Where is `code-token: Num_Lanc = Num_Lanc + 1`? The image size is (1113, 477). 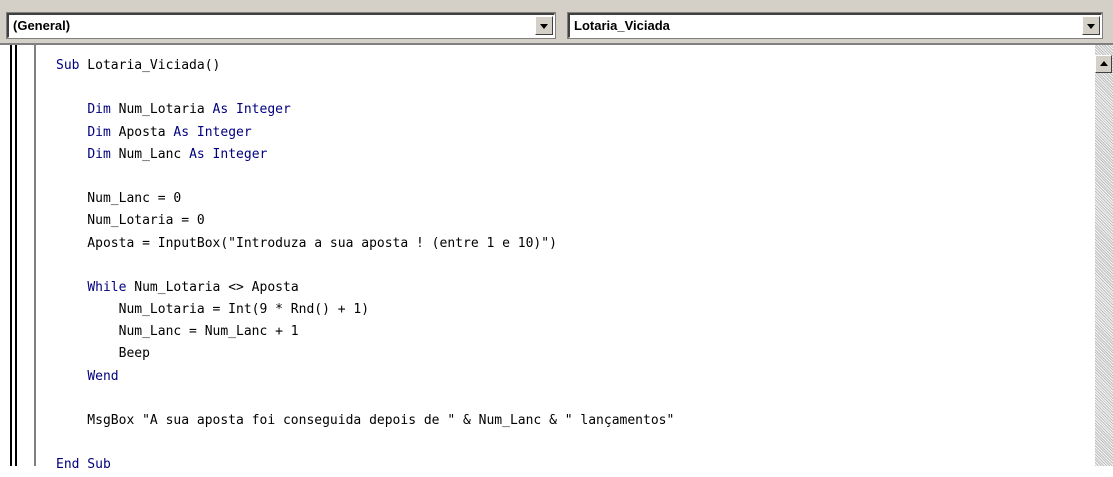 code-token: Num_Lanc = Num_Lanc + 1 is located at coordinates (177, 332).